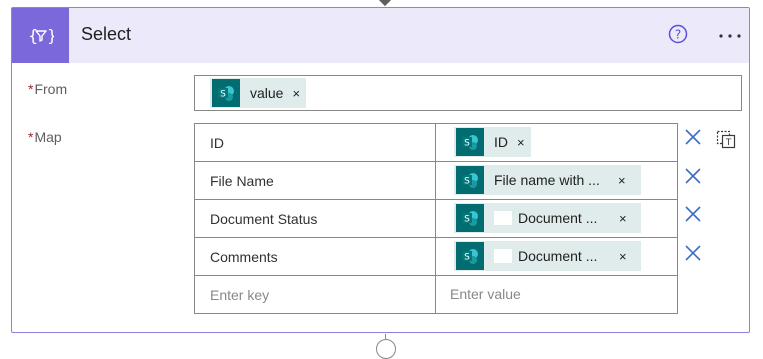 The width and height of the screenshot is (763, 359). Describe the element at coordinates (48, 89) in the screenshot. I see `from-label: *From` at that location.